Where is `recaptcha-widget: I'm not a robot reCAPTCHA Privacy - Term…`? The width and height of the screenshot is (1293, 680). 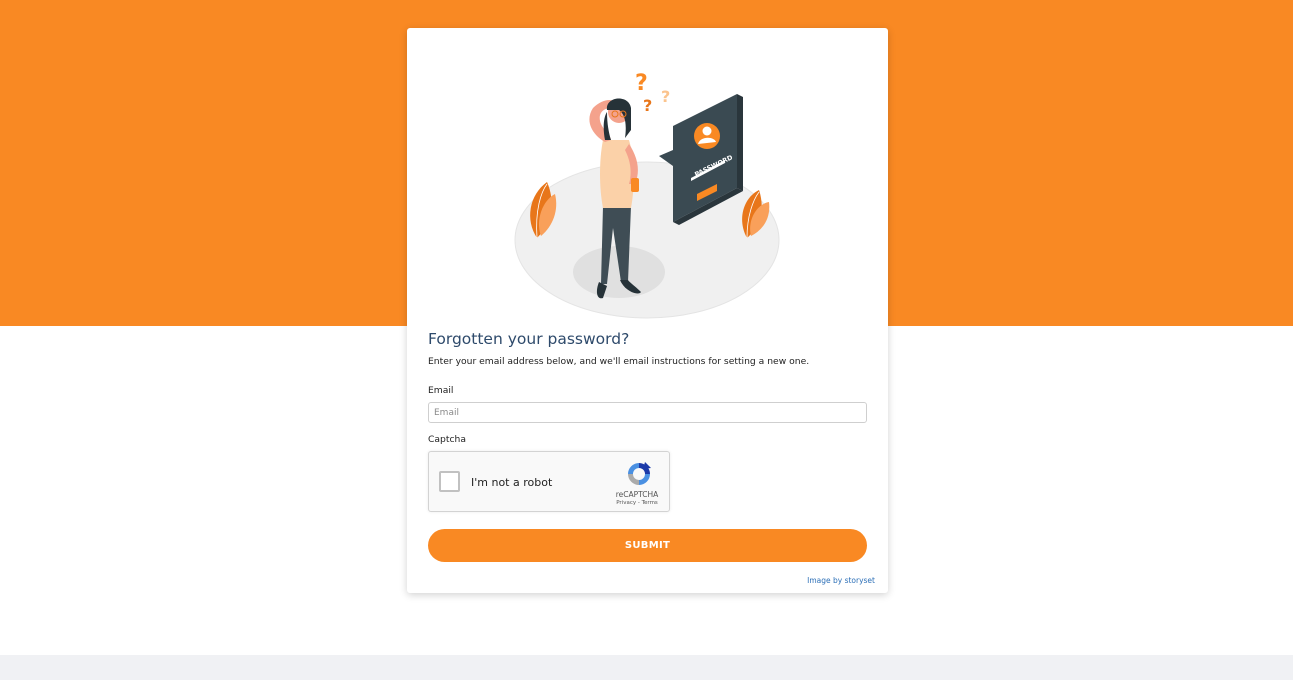
recaptcha-widget: I'm not a robot reCAPTCHA Privacy - Term… is located at coordinates (549, 481).